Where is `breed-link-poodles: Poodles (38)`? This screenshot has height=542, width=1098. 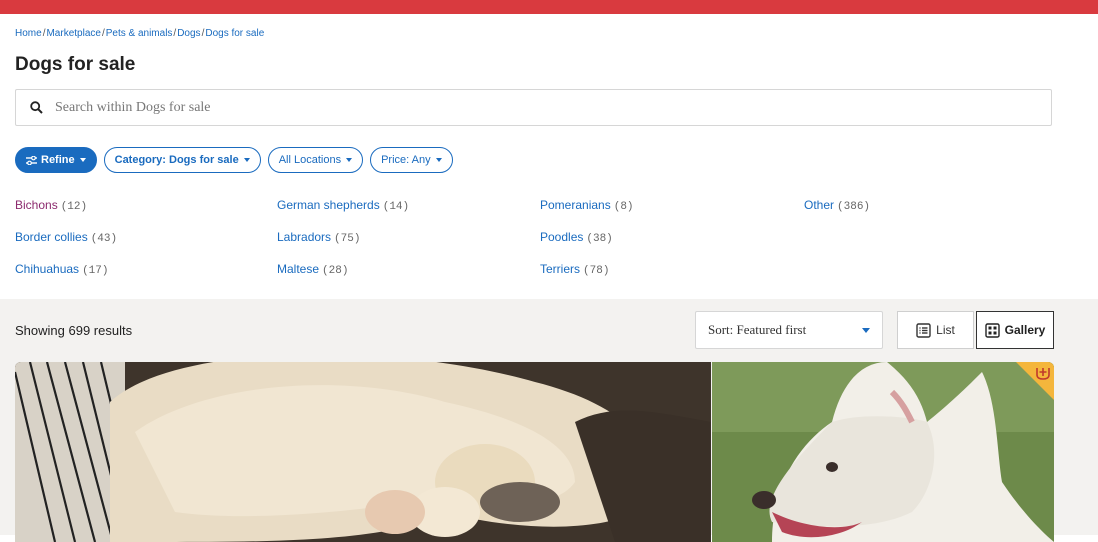 breed-link-poodles: Poodles (38) is located at coordinates (576, 237).